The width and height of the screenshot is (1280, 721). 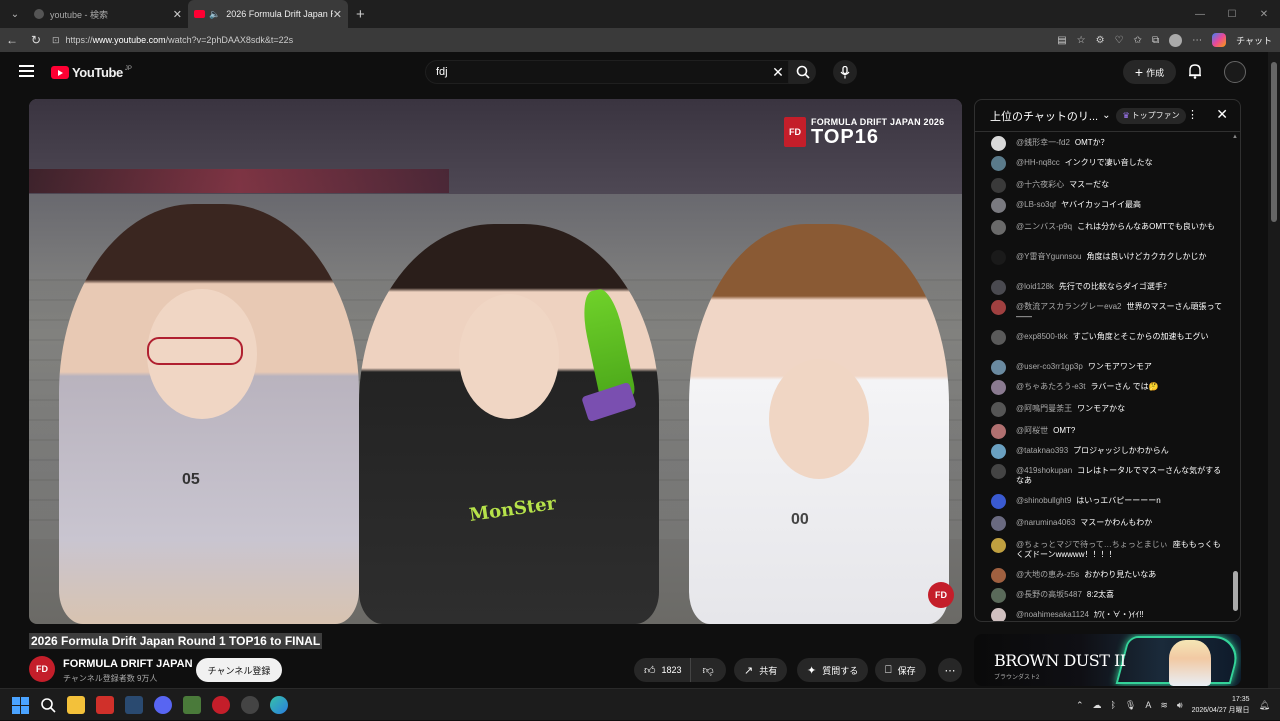 What do you see at coordinates (802, 72) in the screenshot?
I see `search-button` at bounding box center [802, 72].